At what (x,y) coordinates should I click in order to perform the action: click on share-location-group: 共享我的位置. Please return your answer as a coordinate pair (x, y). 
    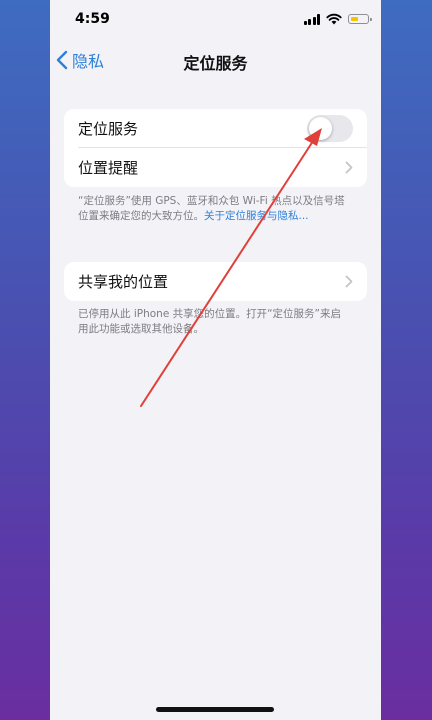
    Looking at the image, I should click on (215, 281).